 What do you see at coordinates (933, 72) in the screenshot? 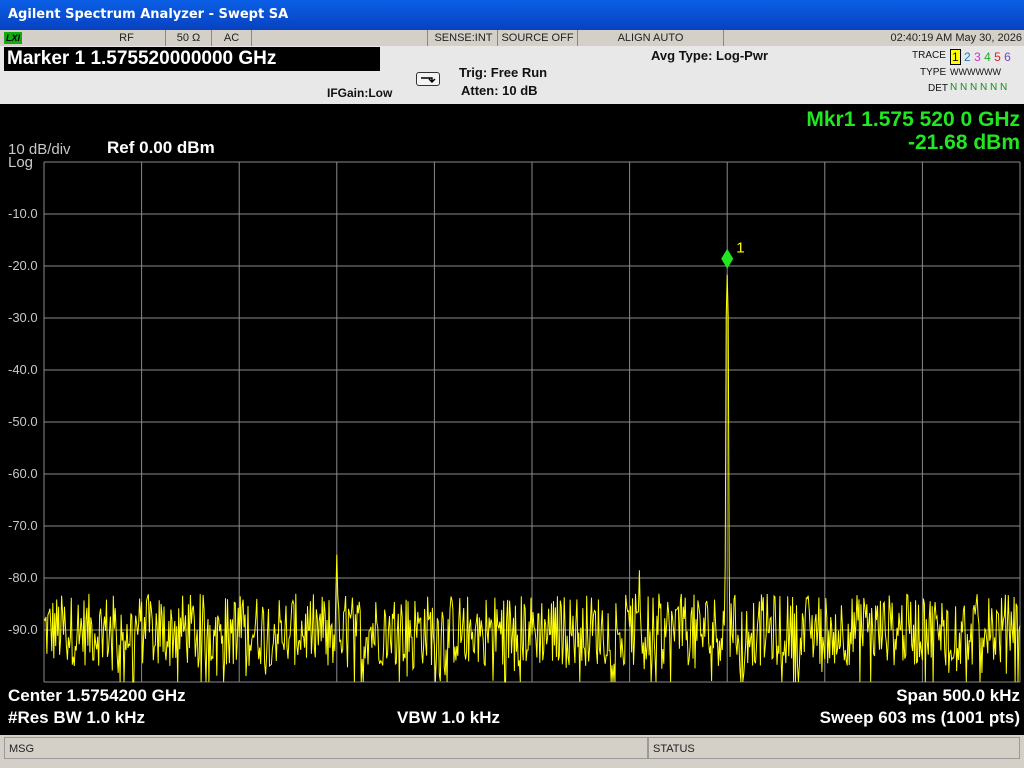
I see `type-label: TYPE` at bounding box center [933, 72].